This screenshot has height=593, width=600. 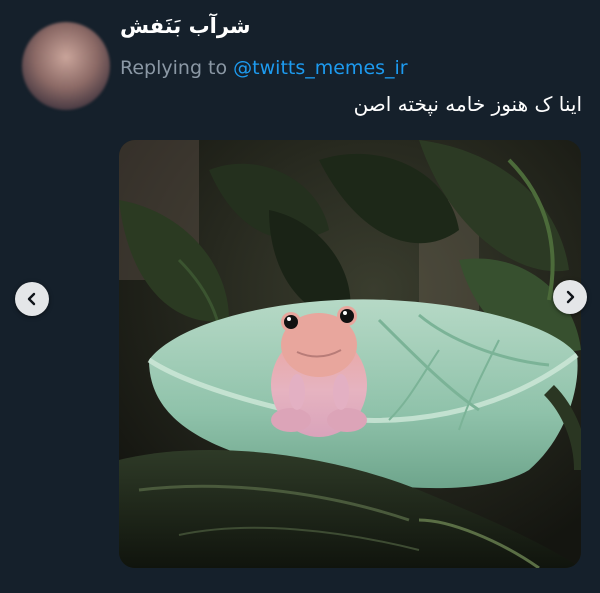 I want to click on carousel-next-button, so click(x=570, y=297).